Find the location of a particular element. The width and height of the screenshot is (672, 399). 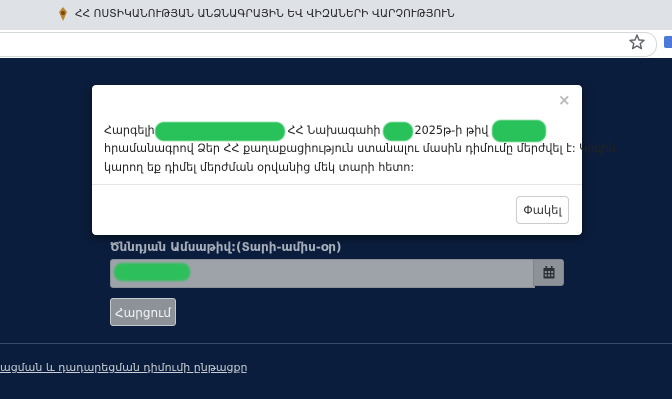

close-button: Փակել is located at coordinates (542, 210).